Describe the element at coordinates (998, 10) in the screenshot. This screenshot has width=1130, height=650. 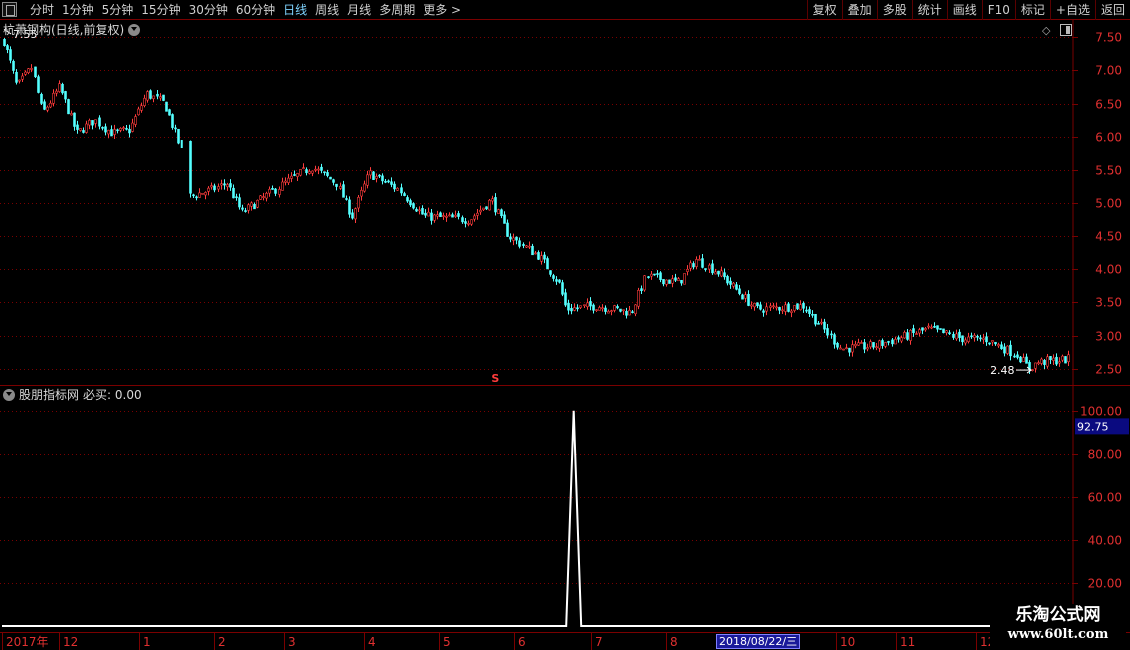
I see `tool-button: F10` at that location.